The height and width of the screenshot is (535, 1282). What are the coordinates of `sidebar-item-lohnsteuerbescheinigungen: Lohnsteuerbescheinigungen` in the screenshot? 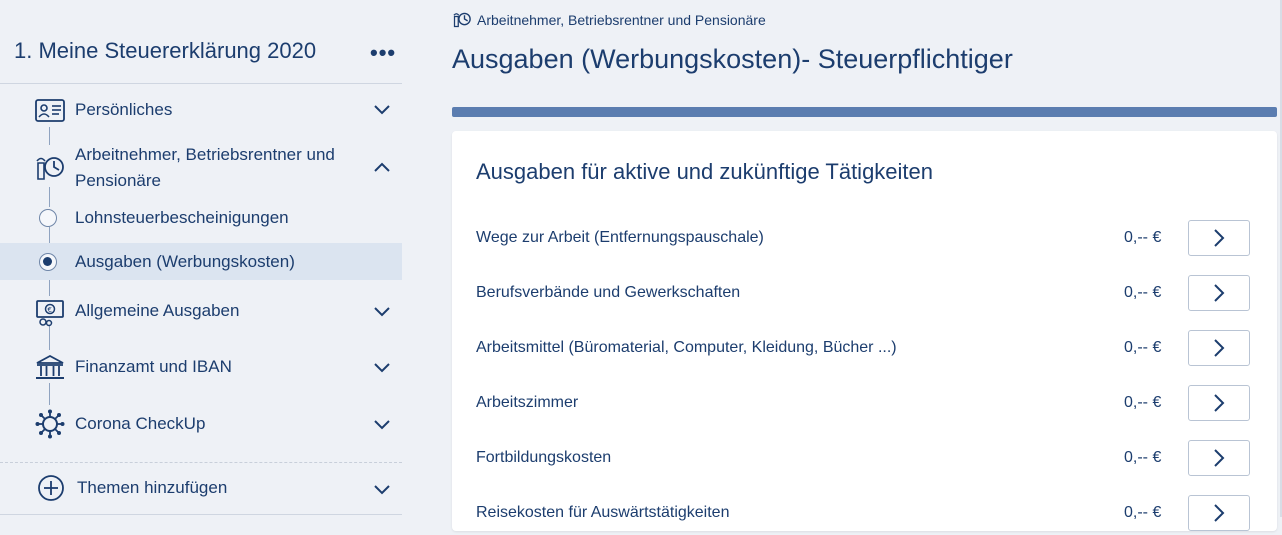 It's located at (201, 218).